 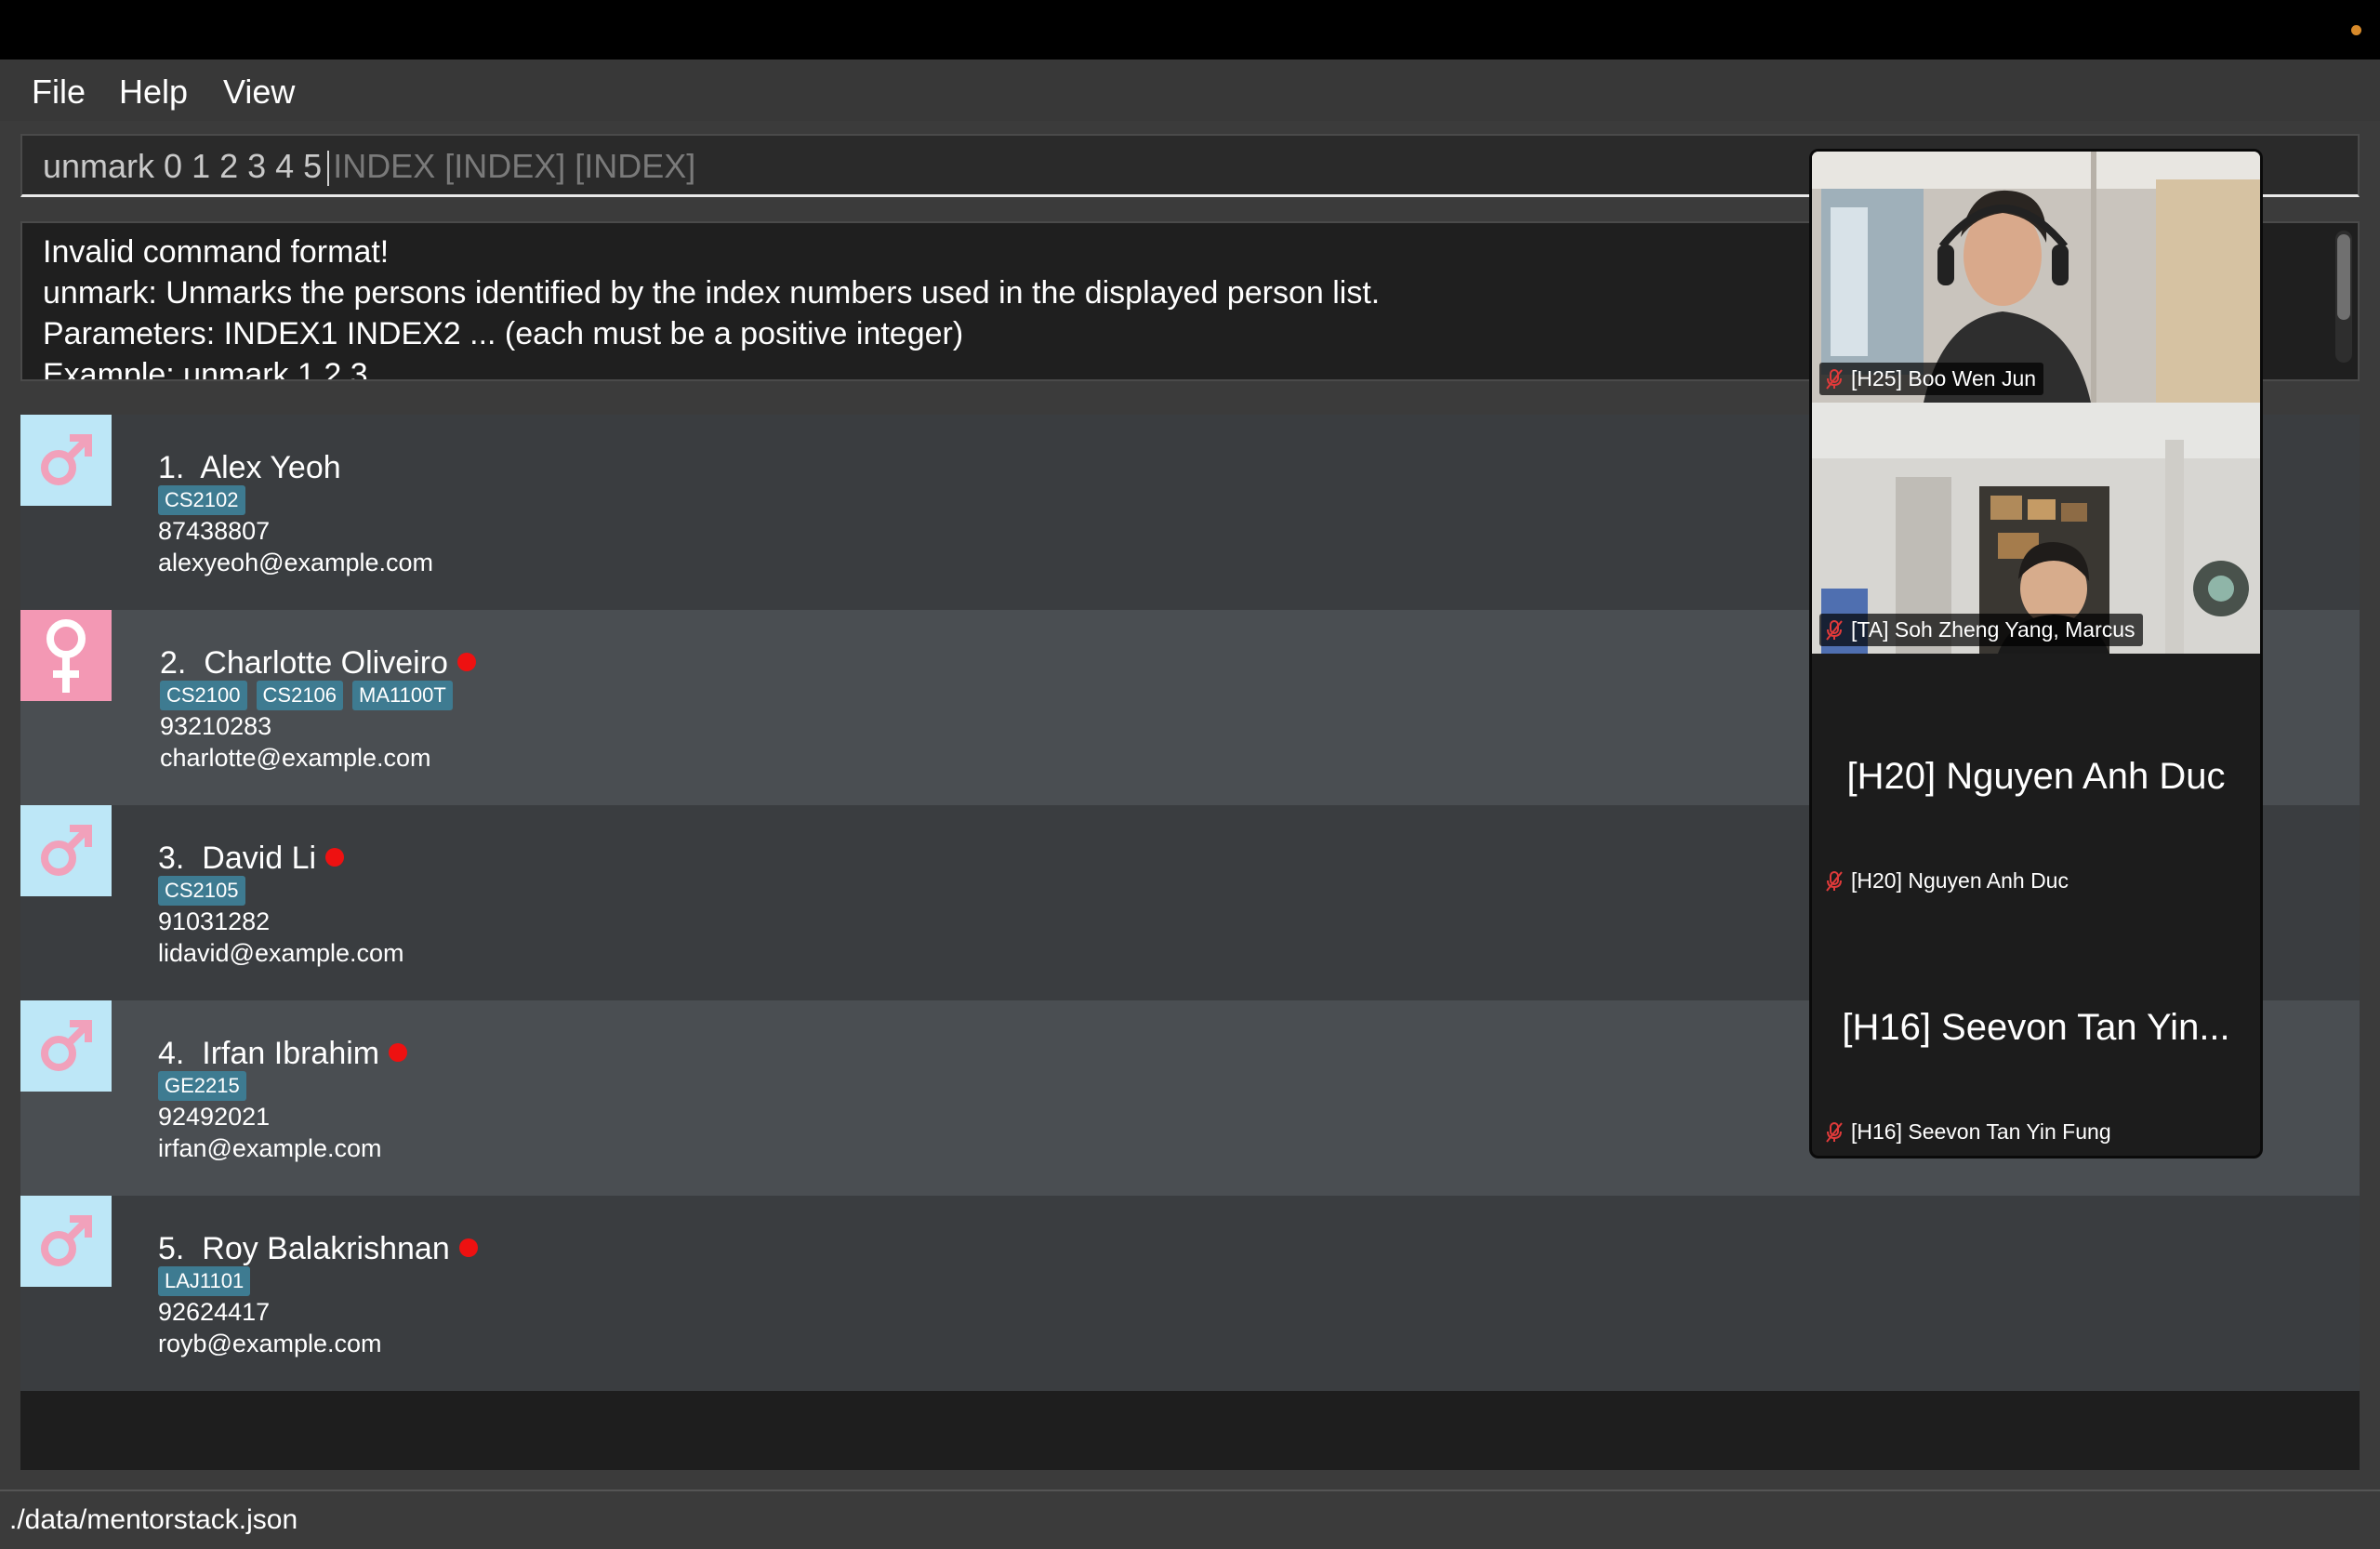 I want to click on participant-name: [H20] Nguyen Anh Duc, so click(x=1960, y=880).